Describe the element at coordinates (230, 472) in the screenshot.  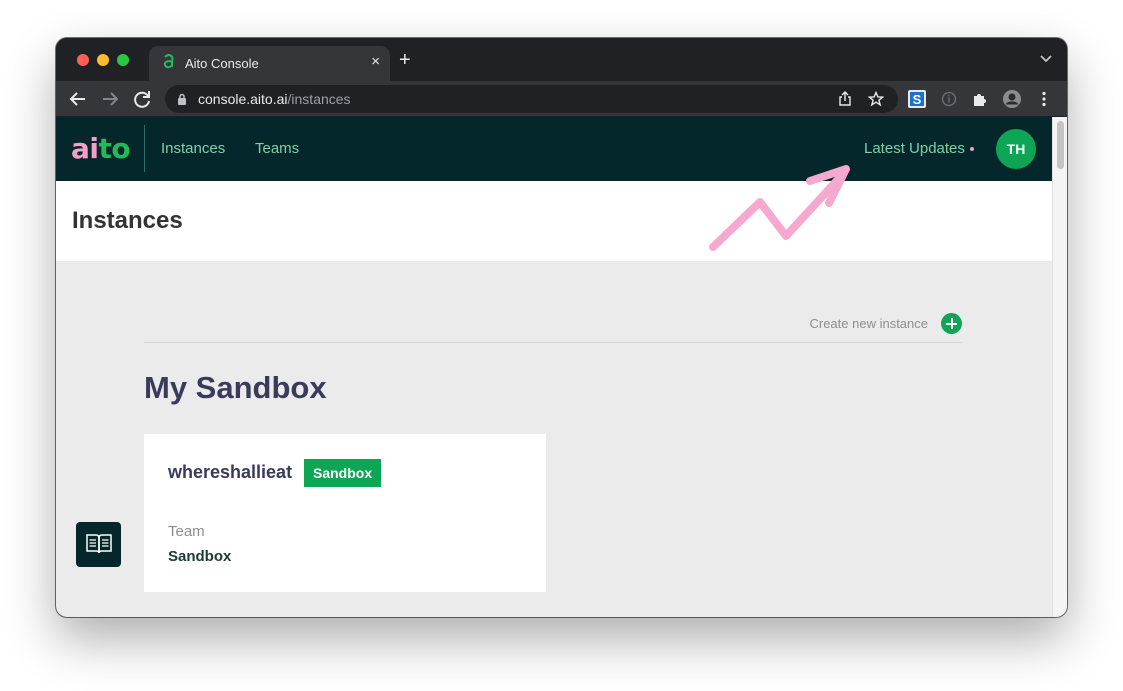
I see `instance-name: whereshallieat` at that location.